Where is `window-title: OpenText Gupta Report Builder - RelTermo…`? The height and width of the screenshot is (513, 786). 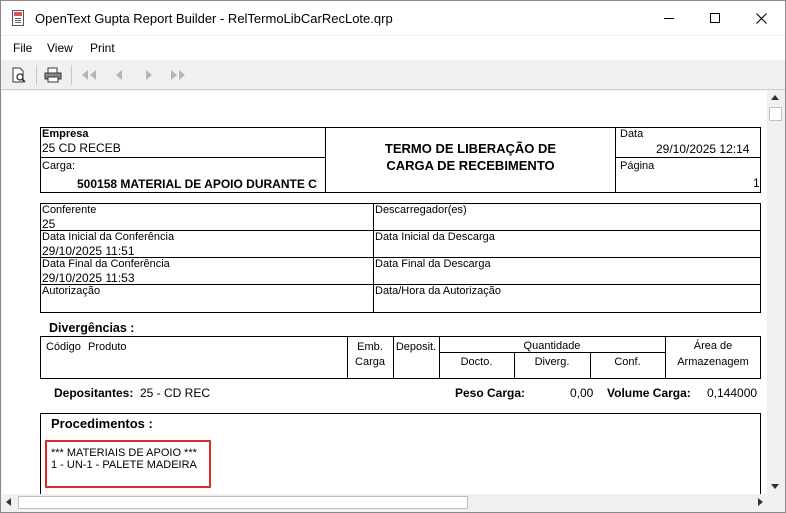 window-title: OpenText Gupta Report Builder - RelTermo… is located at coordinates (214, 18).